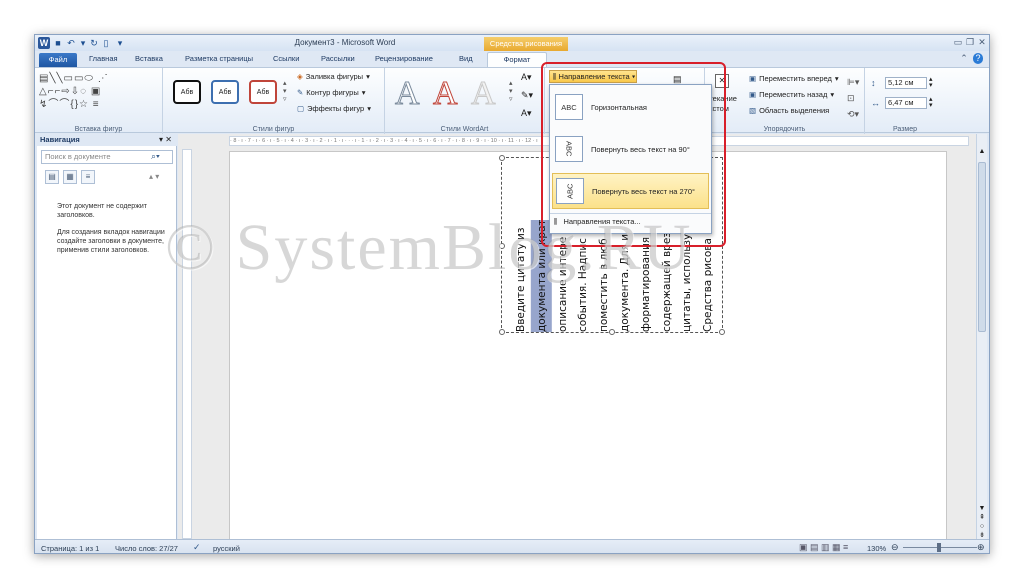 This screenshot has width=1024, height=588. Describe the element at coordinates (197, 547) in the screenshot. I see `proofing-icon: ✓` at that location.